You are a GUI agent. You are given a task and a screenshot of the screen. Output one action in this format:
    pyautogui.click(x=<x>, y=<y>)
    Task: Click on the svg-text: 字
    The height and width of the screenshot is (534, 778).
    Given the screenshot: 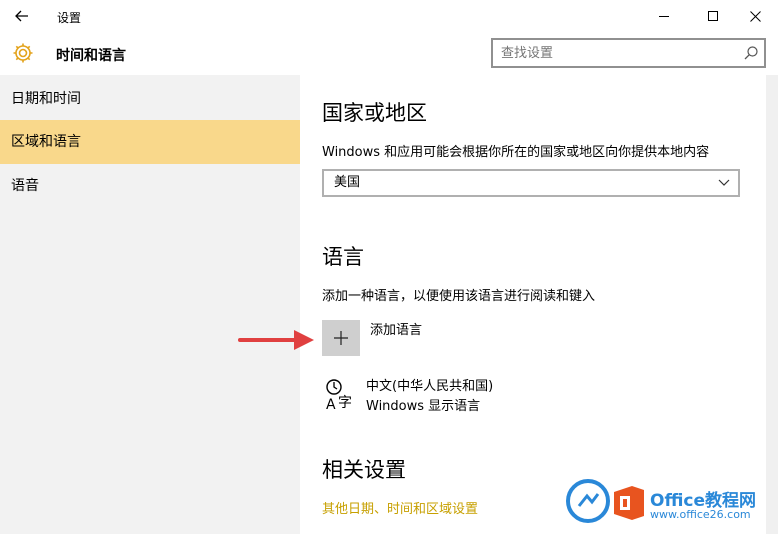 What is the action you would take?
    pyautogui.click(x=345, y=403)
    